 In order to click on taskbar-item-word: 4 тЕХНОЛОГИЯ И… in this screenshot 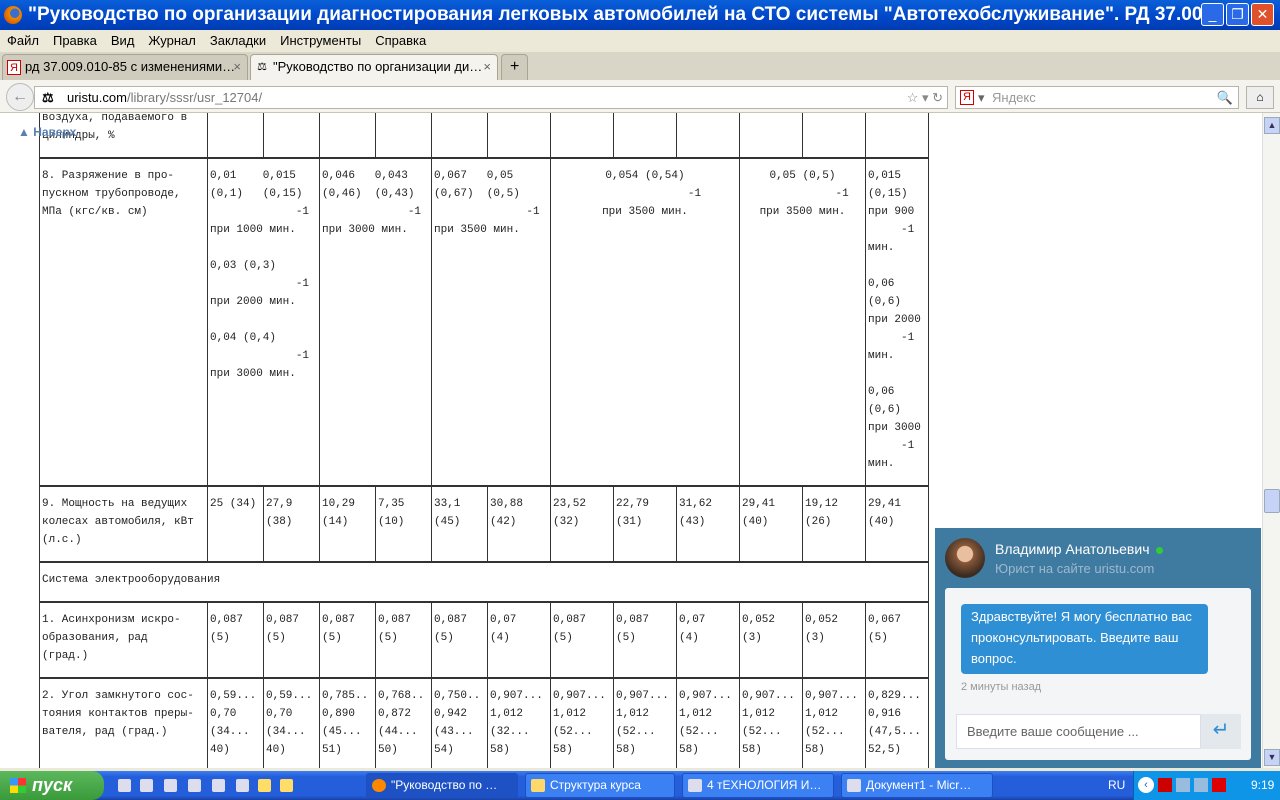, I will do `click(758, 785)`.